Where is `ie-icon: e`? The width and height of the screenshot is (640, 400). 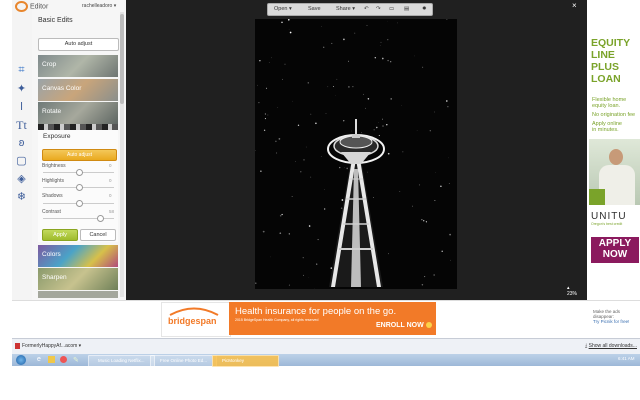
ie-icon: e is located at coordinates (39, 359).